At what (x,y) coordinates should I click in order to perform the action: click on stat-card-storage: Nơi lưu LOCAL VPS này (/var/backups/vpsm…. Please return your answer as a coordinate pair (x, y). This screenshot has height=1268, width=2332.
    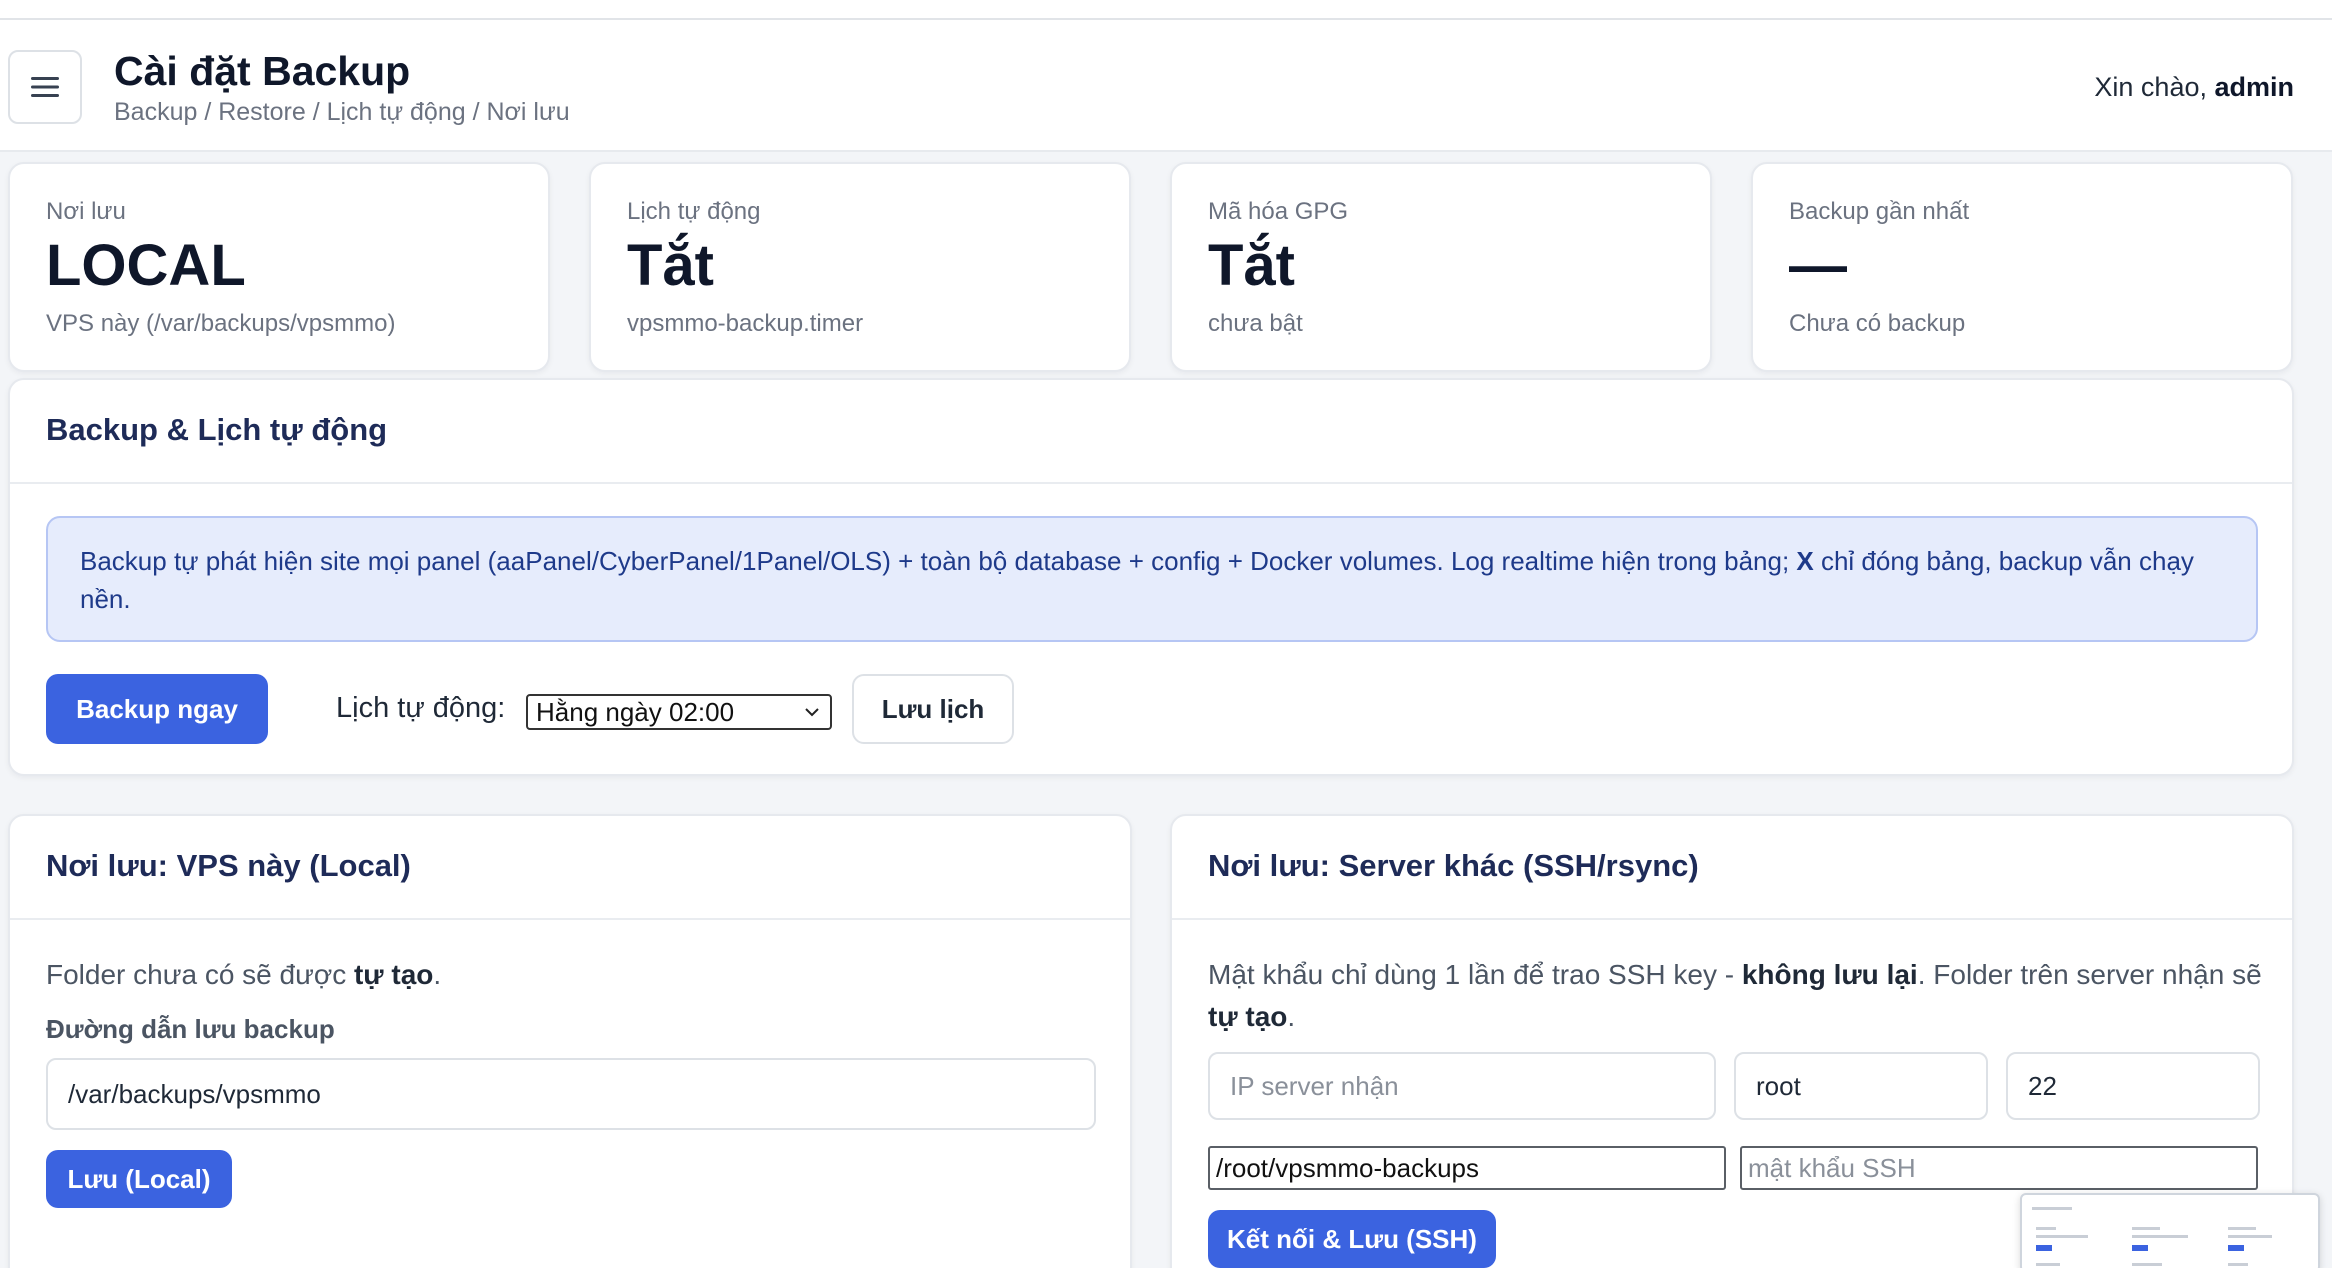
    Looking at the image, I should click on (279, 267).